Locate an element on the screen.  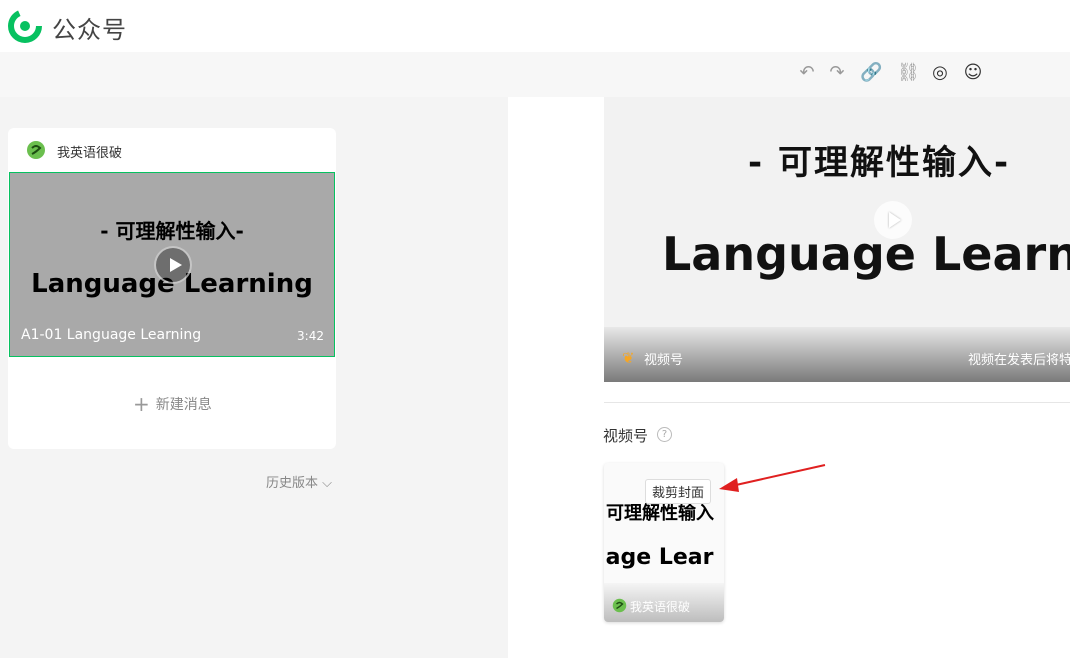
video-duration: 3:42 is located at coordinates (310, 336).